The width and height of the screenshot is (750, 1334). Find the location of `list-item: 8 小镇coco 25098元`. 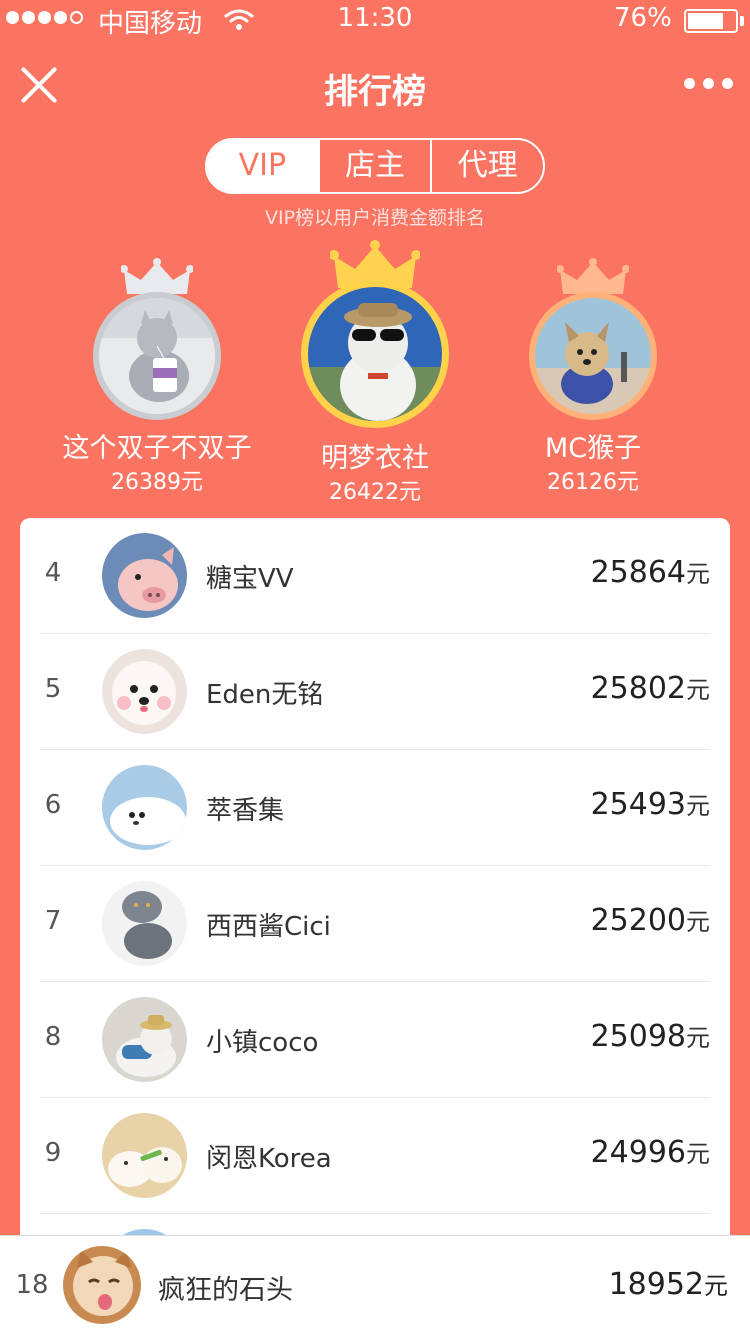

list-item: 8 小镇coco 25098元 is located at coordinates (375, 1040).